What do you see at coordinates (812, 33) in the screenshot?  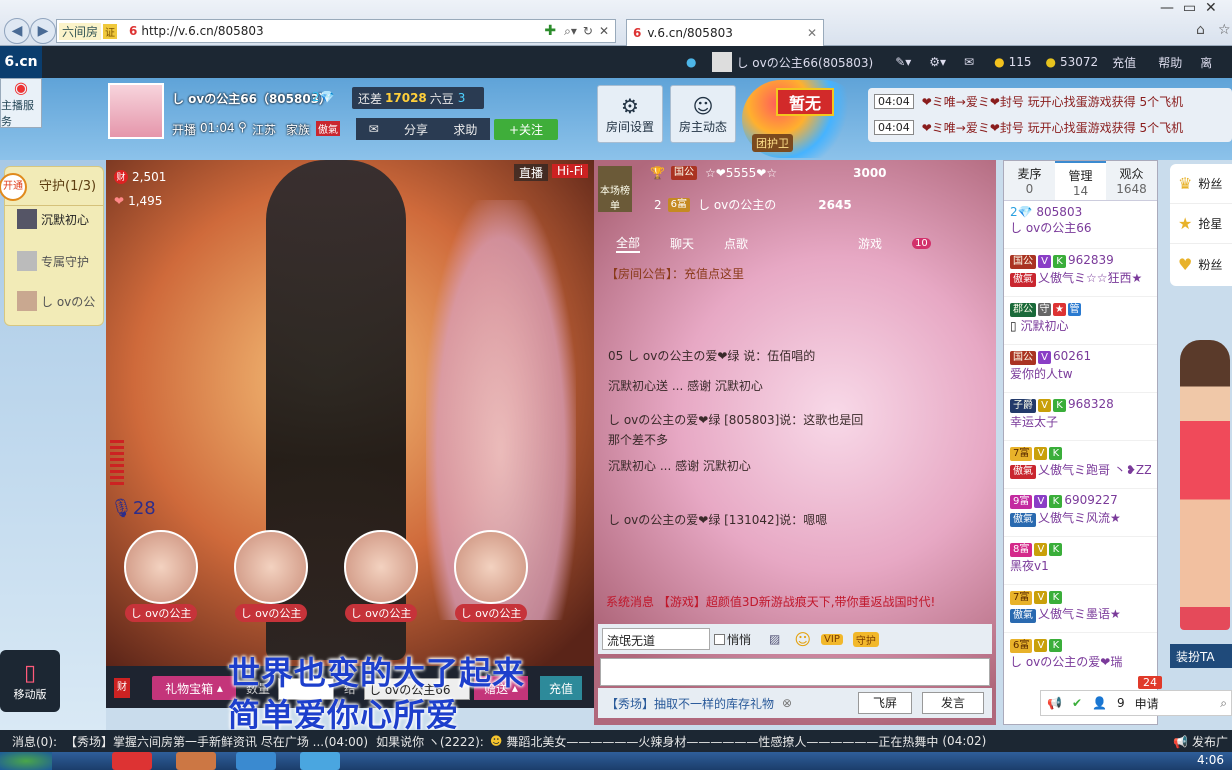 I see `tab-close-icon: ✕` at bounding box center [812, 33].